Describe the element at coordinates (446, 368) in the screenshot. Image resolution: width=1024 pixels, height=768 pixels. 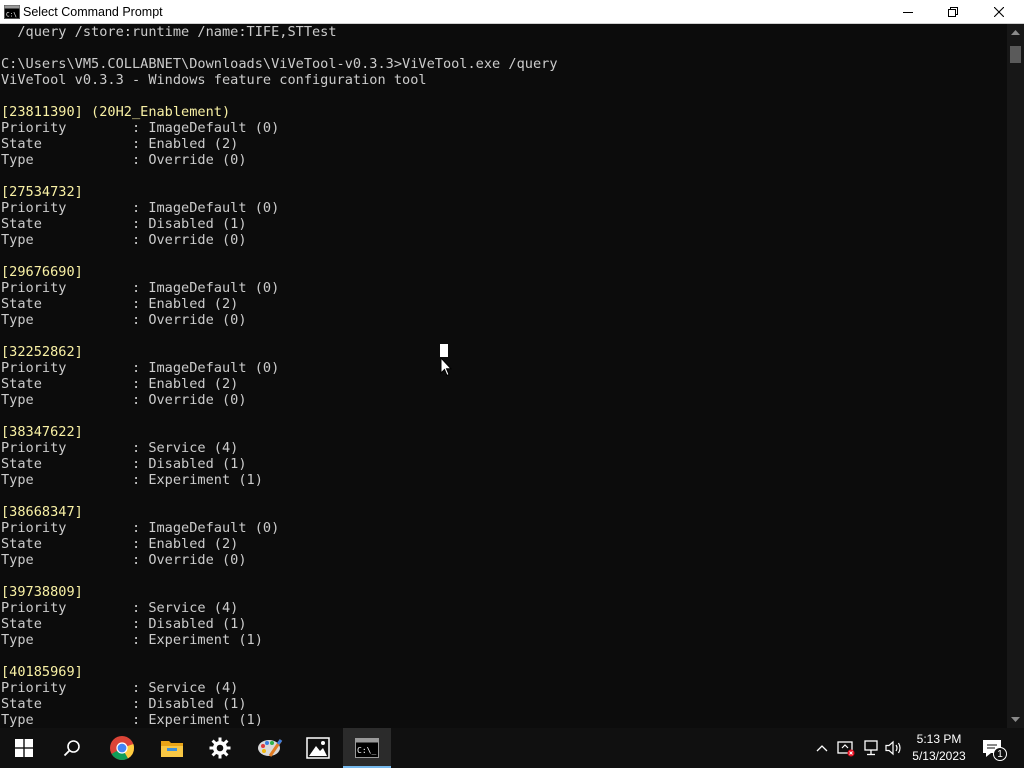
I see `mouse-cursor-icon` at that location.